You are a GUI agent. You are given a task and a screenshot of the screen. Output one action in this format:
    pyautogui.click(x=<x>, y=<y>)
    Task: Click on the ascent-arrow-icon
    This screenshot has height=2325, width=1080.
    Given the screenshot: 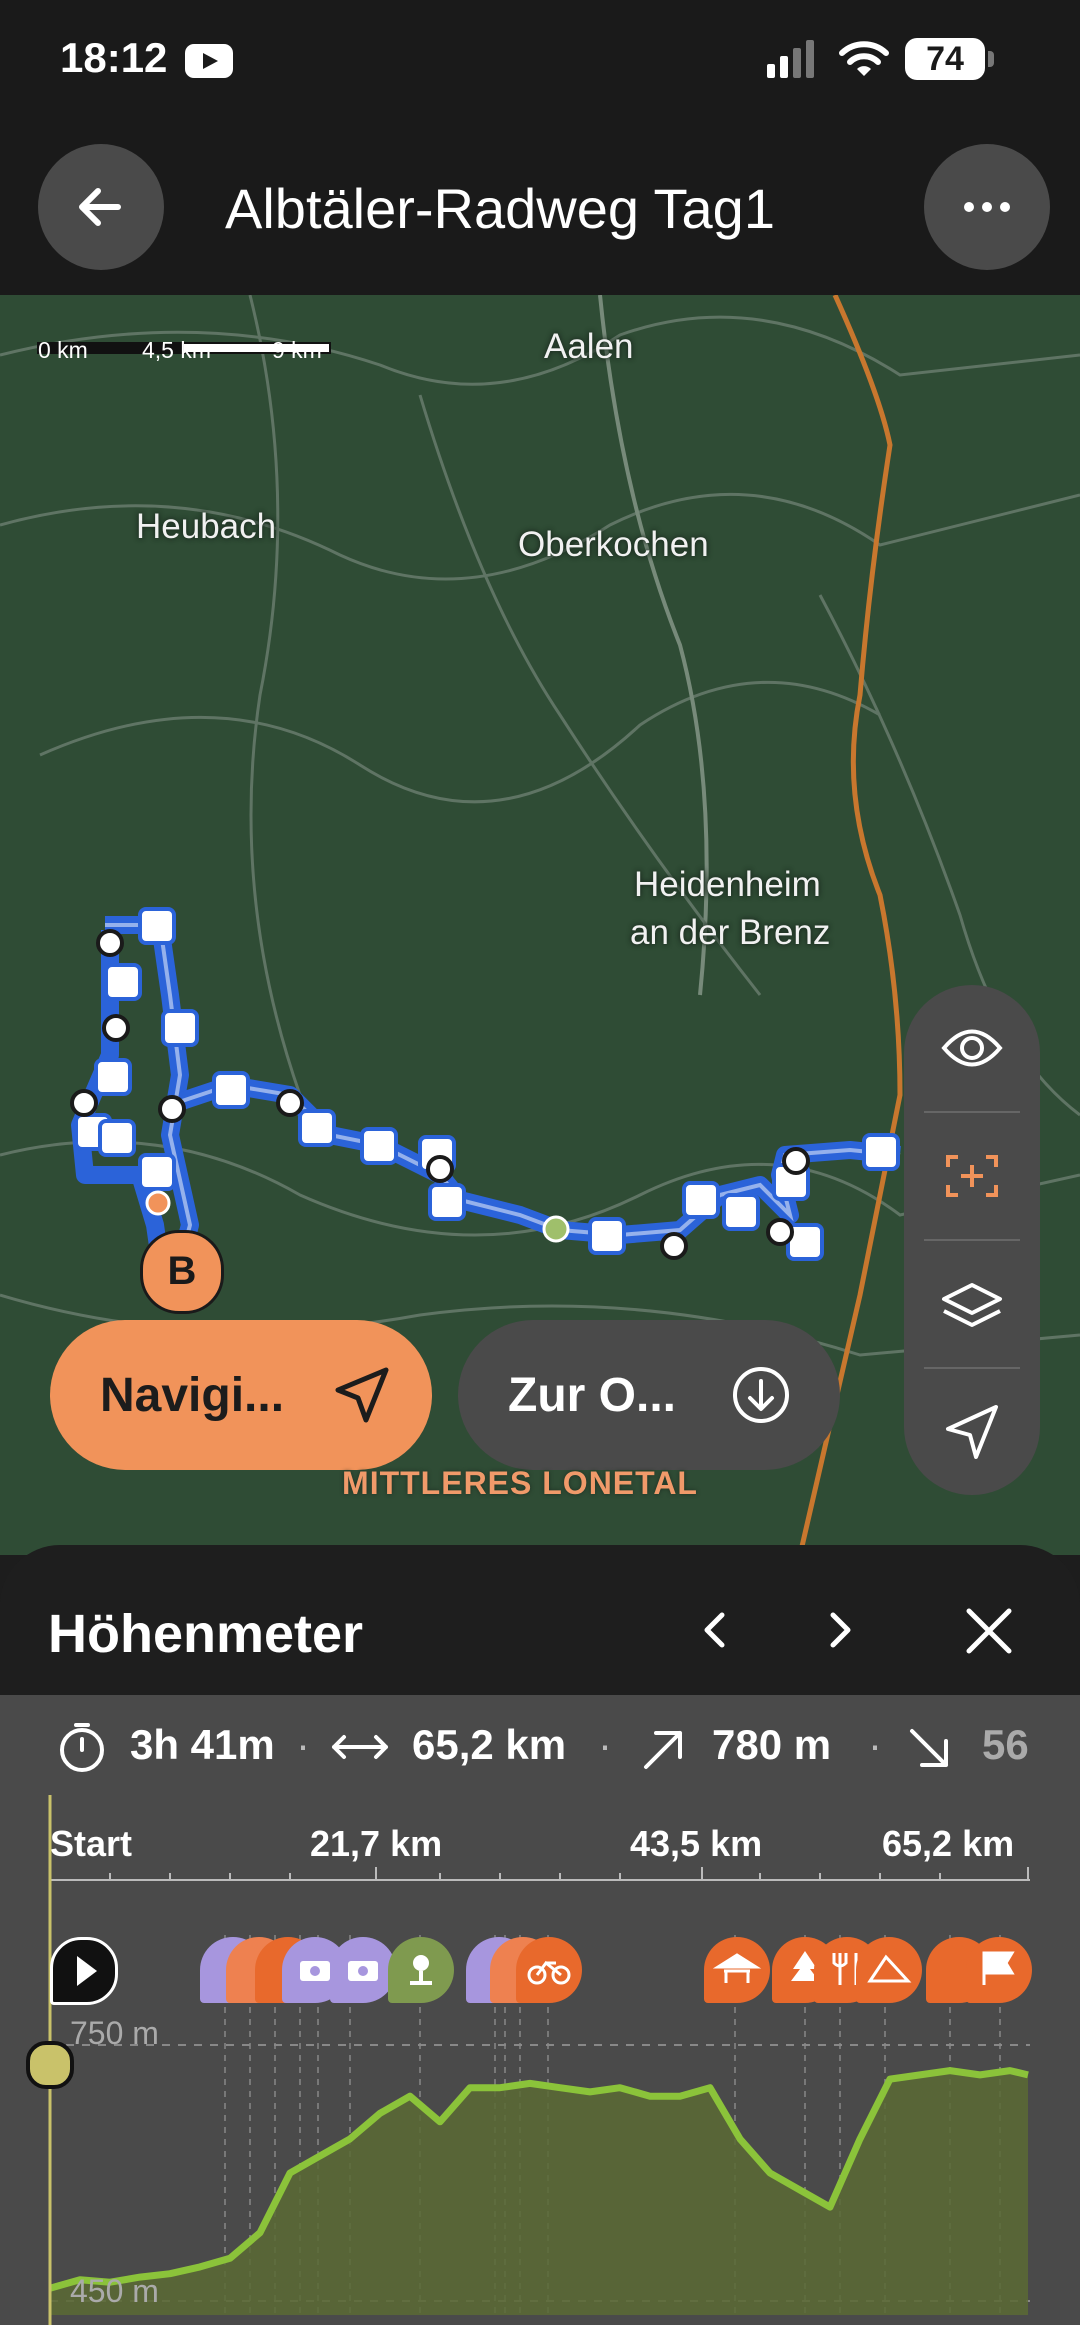 What is the action you would take?
    pyautogui.click(x=663, y=1750)
    